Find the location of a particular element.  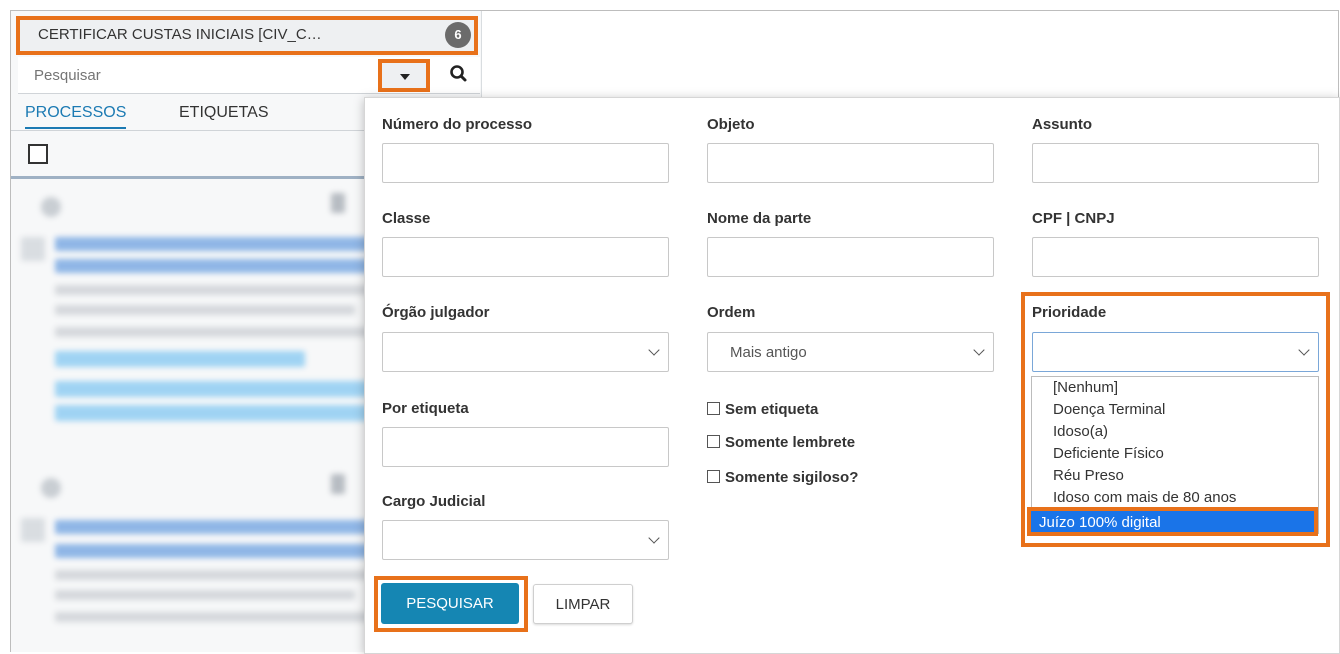

label-numero-processo: Número do processo is located at coordinates (457, 124).